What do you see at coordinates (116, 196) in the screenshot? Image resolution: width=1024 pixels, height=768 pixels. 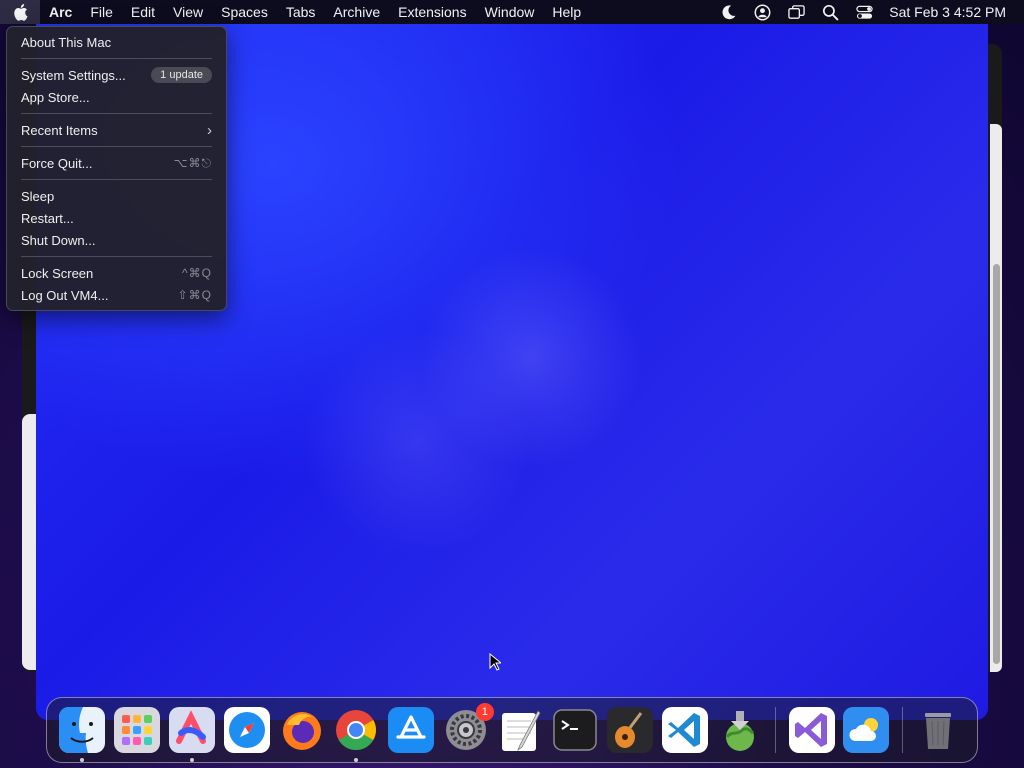 I see `menu-item-sleep: Sleep` at bounding box center [116, 196].